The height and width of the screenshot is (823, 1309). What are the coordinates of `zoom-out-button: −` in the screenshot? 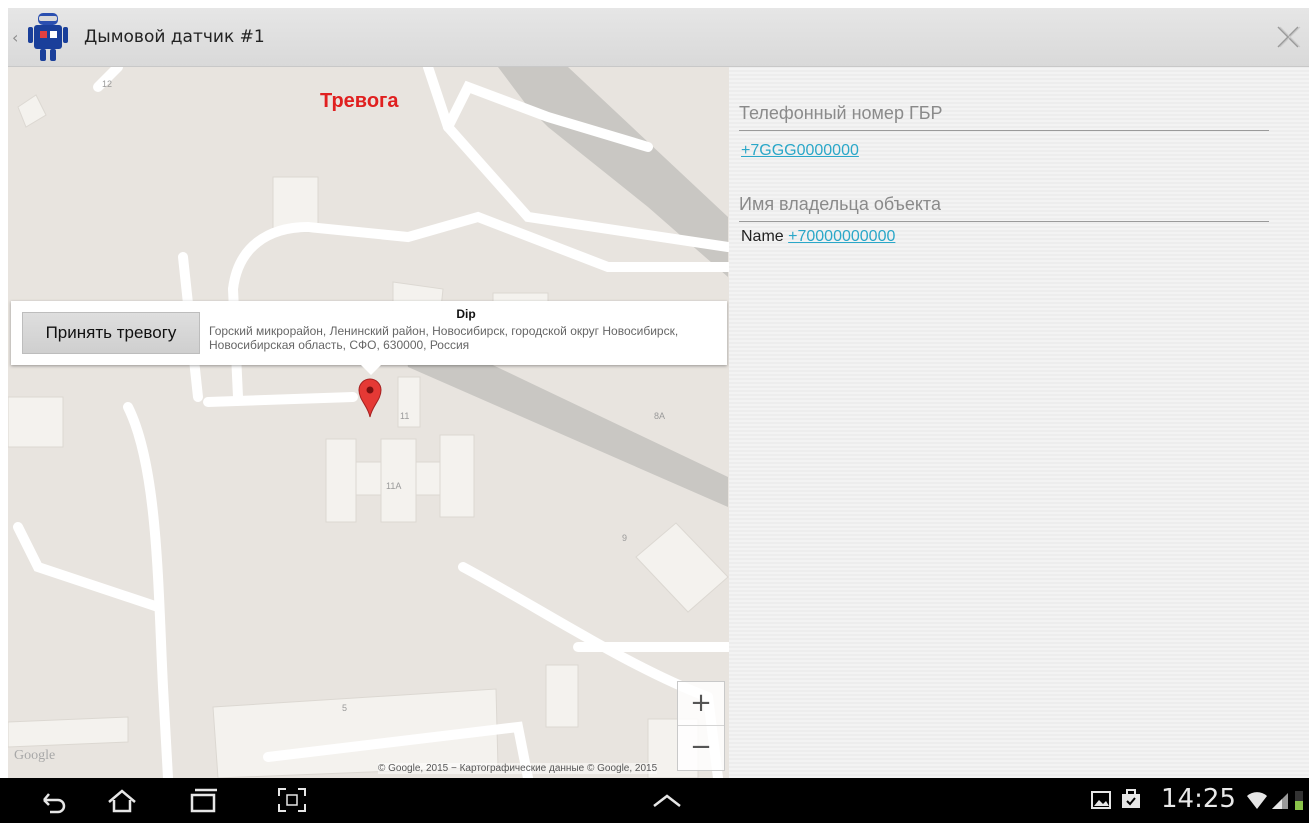 It's located at (701, 747).